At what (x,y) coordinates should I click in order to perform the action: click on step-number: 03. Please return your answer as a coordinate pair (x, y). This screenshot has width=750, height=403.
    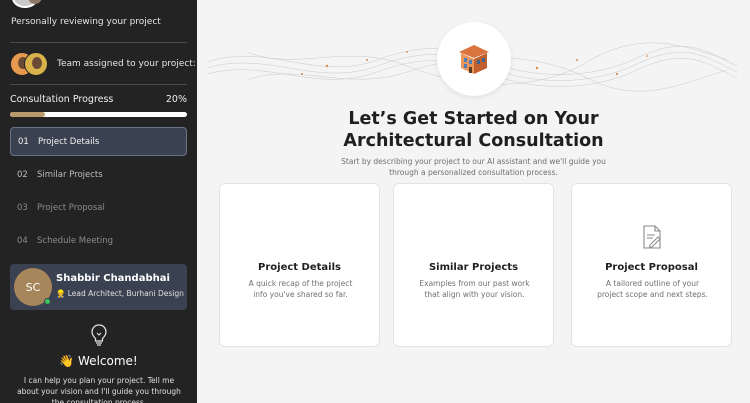
    Looking at the image, I should click on (22, 207).